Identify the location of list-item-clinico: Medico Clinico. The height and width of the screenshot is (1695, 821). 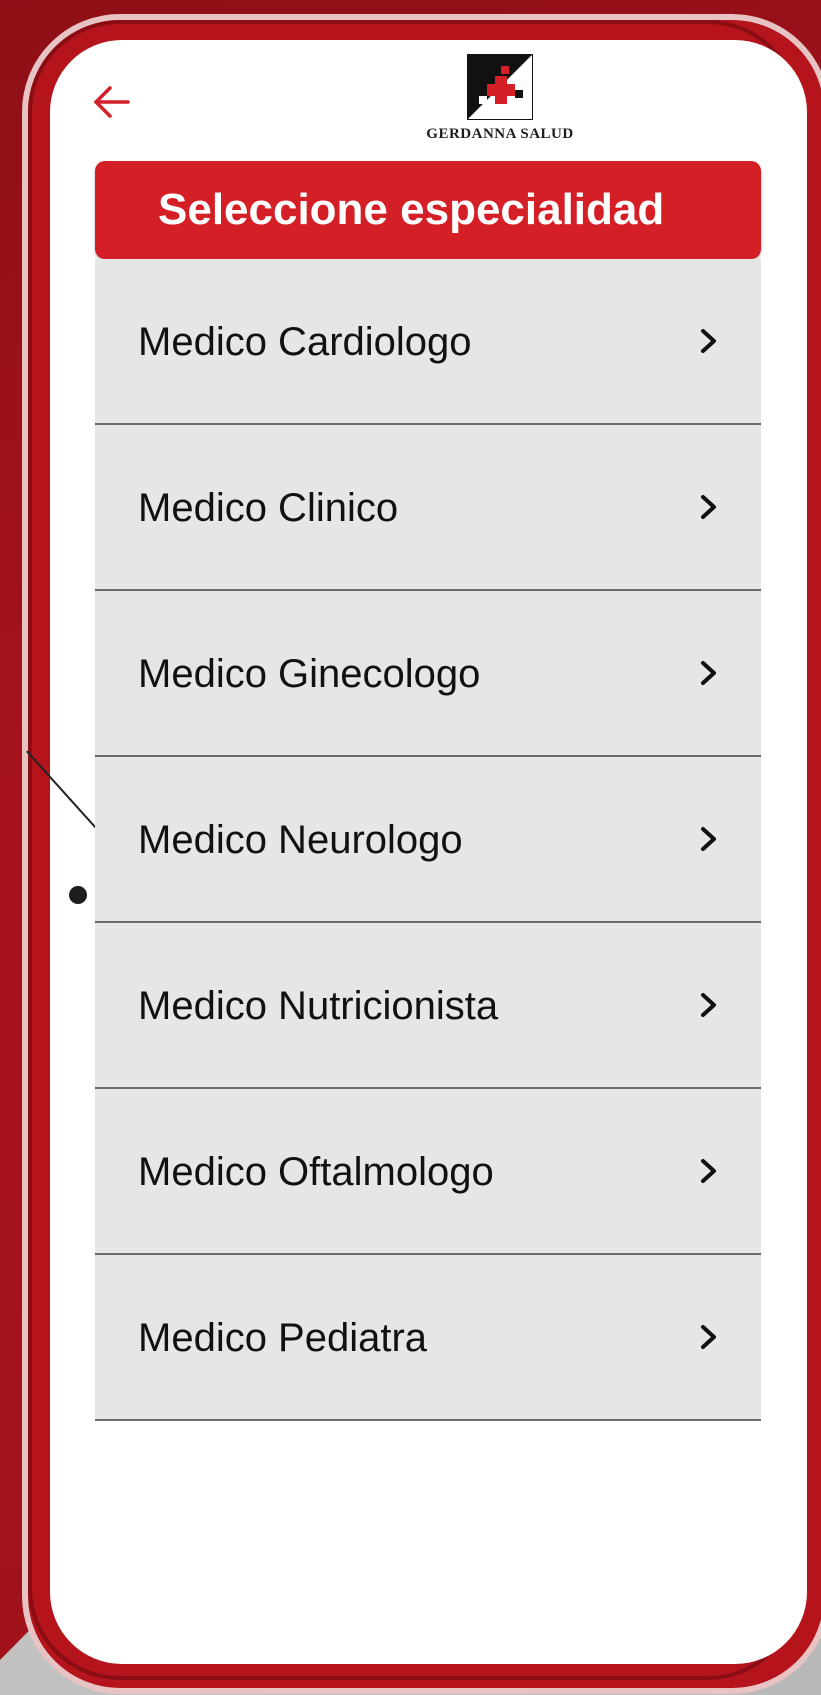
(428, 508).